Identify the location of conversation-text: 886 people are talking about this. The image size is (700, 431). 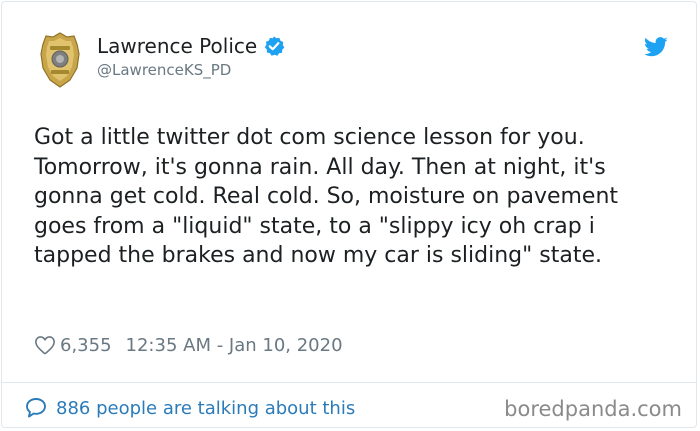
(205, 408).